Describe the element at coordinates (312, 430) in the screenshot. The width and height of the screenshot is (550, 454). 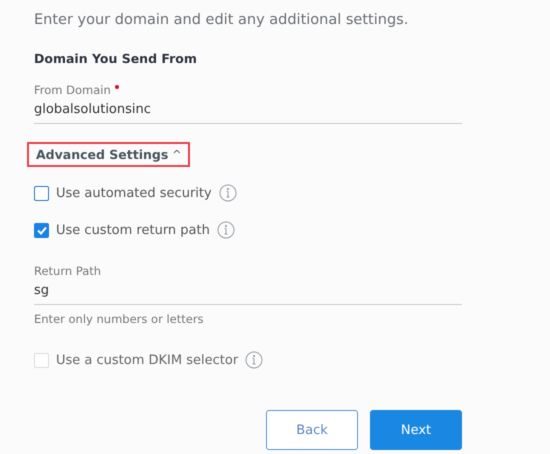
I see `back-button: Back` at that location.